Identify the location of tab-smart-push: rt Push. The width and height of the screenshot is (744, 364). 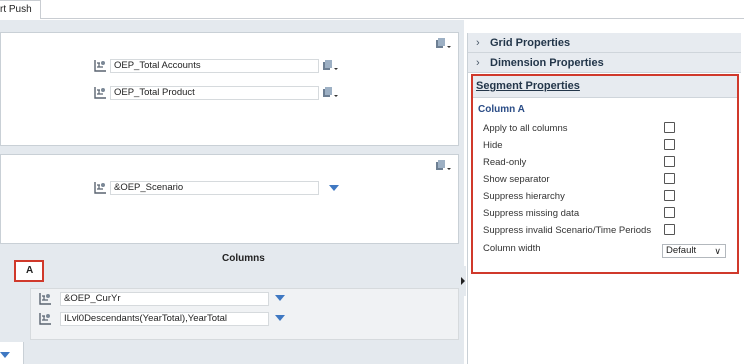
(20, 9).